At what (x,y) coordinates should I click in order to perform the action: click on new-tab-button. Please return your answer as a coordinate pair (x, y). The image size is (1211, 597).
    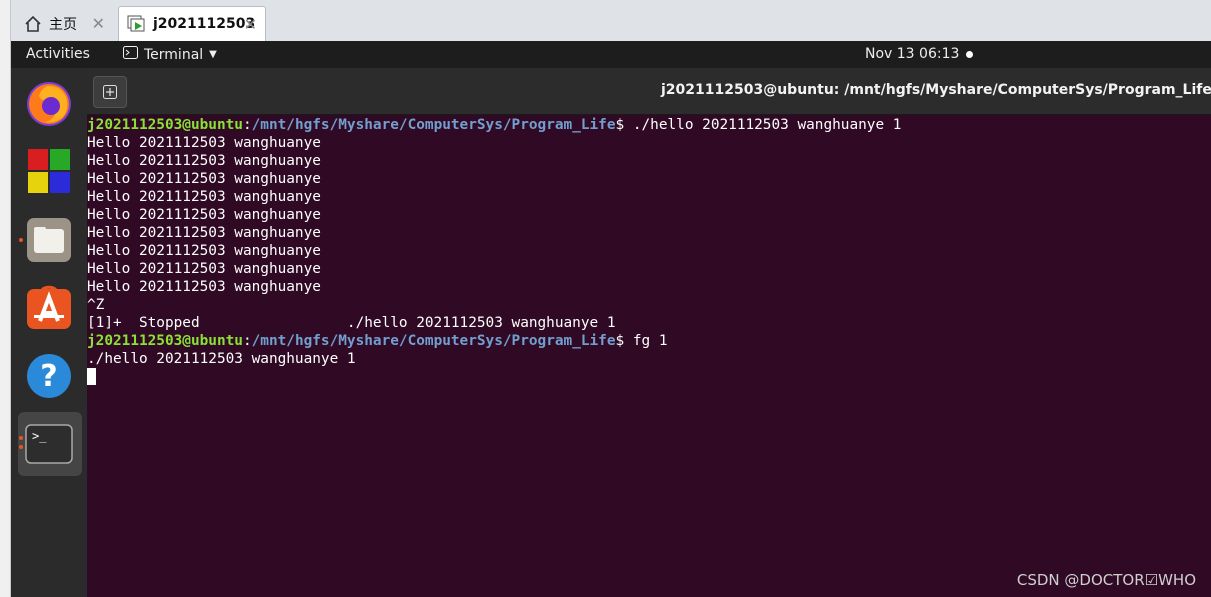
    Looking at the image, I should click on (110, 92).